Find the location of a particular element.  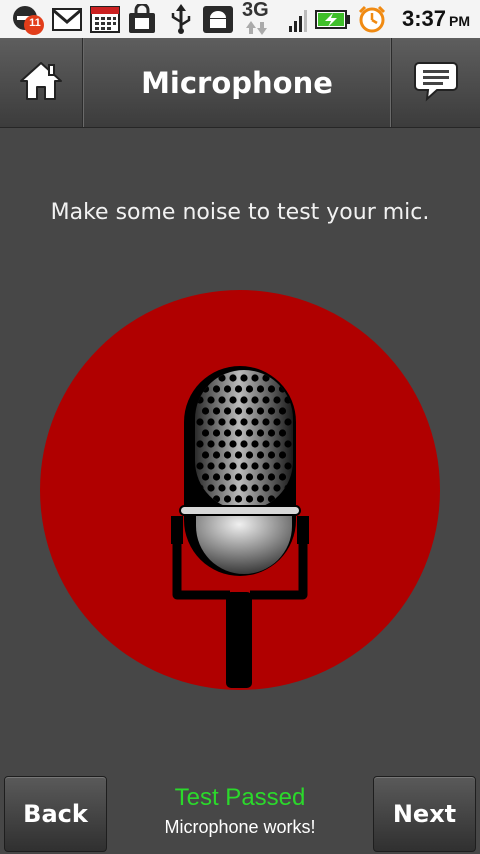

notification-count: 11 is located at coordinates (35, 23).